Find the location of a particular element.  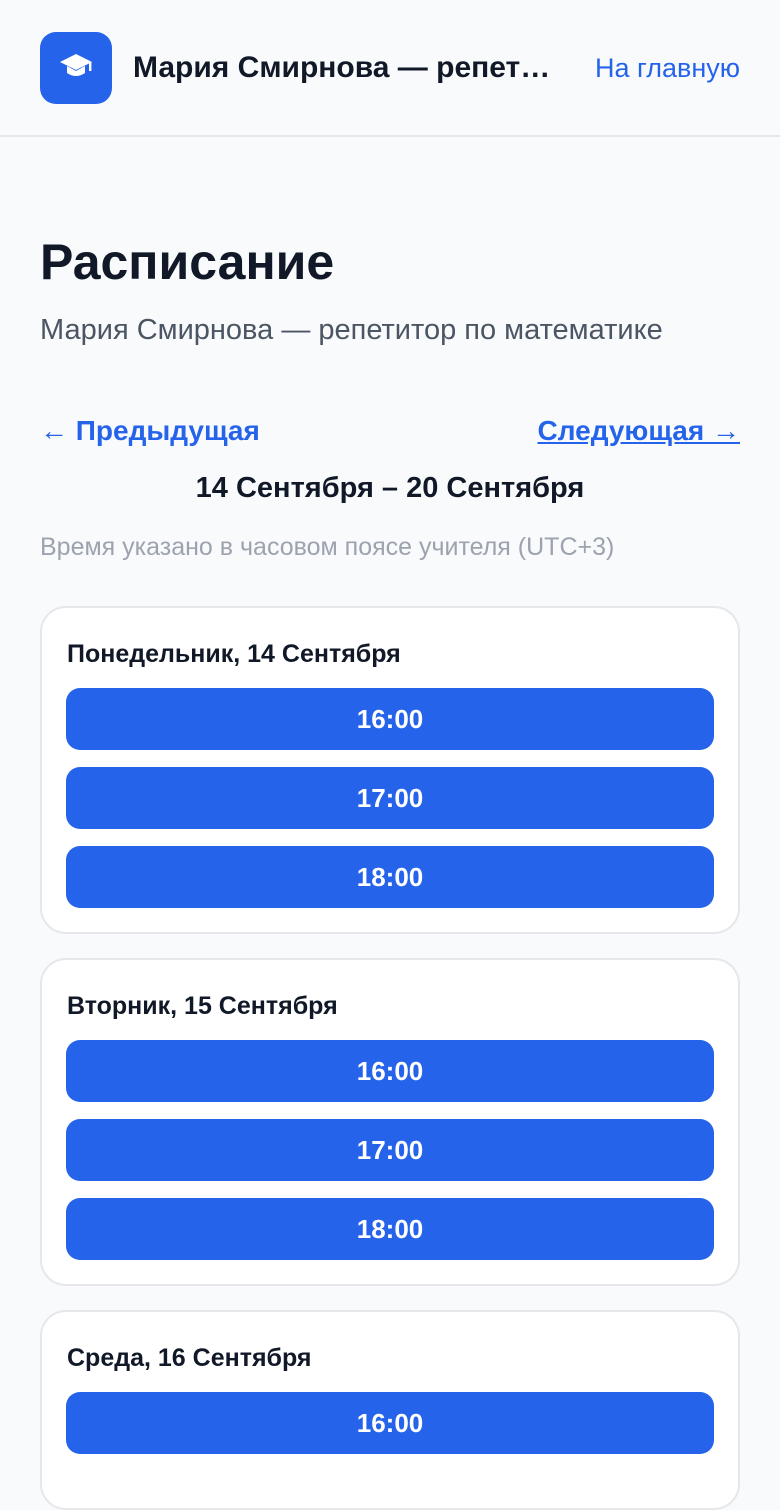

week-range: 14 Сентября – 20 Сентября is located at coordinates (390, 488).